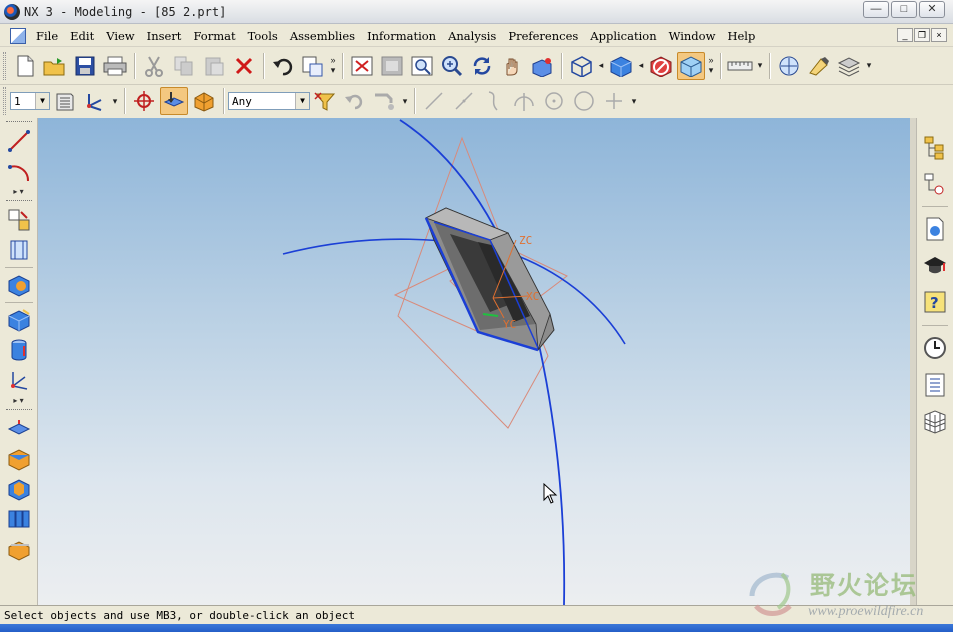 The width and height of the screenshot is (953, 632). Describe the element at coordinates (905, 35) in the screenshot. I see `doc-minimize-button: _` at that location.